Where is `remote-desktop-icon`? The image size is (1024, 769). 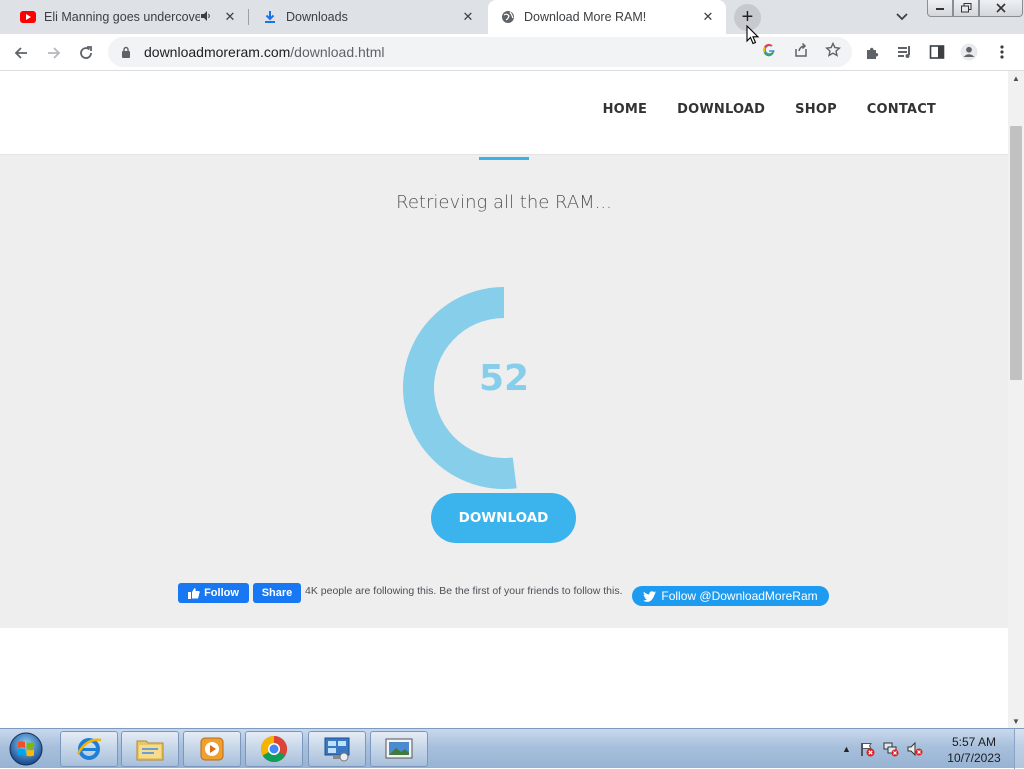
remote-desktop-icon is located at coordinates (337, 749).